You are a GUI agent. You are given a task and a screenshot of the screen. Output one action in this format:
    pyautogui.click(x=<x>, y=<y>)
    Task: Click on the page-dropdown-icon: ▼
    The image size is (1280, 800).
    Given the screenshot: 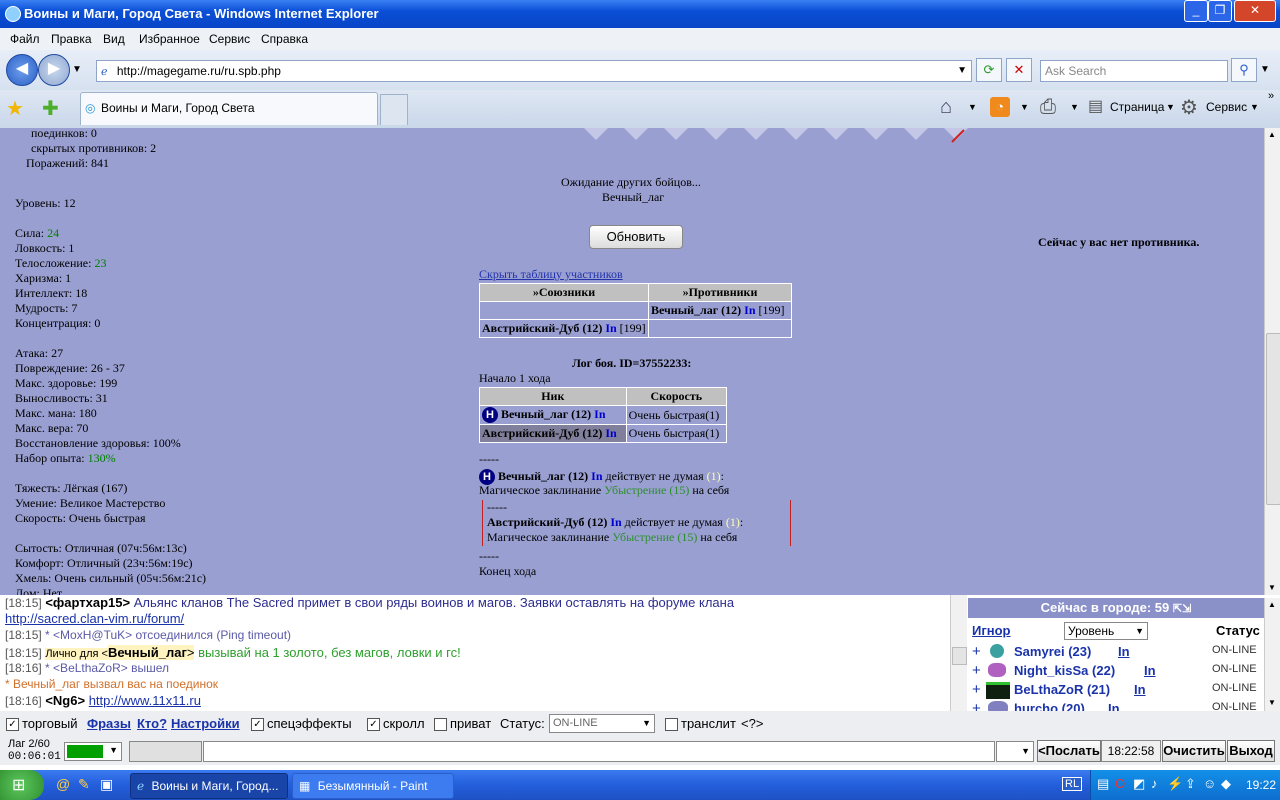 What is the action you would take?
    pyautogui.click(x=1170, y=107)
    